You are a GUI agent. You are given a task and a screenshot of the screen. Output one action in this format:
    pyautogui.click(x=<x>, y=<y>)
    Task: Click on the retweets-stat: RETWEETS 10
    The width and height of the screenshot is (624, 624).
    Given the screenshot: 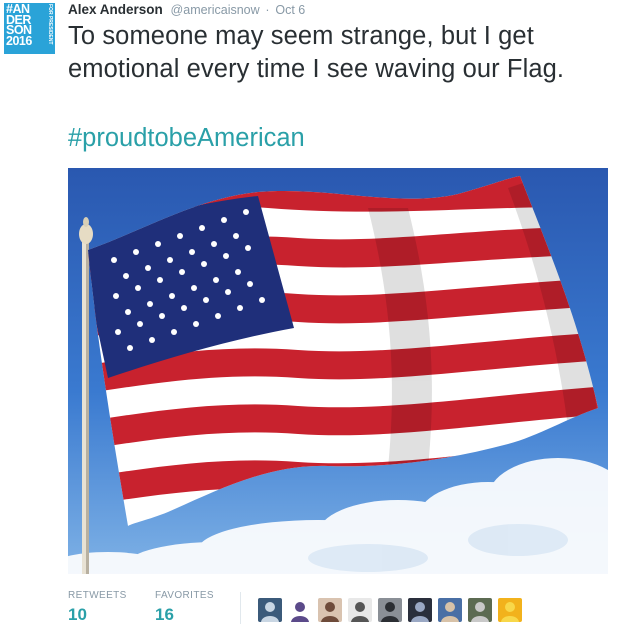 What is the action you would take?
    pyautogui.click(x=97, y=607)
    